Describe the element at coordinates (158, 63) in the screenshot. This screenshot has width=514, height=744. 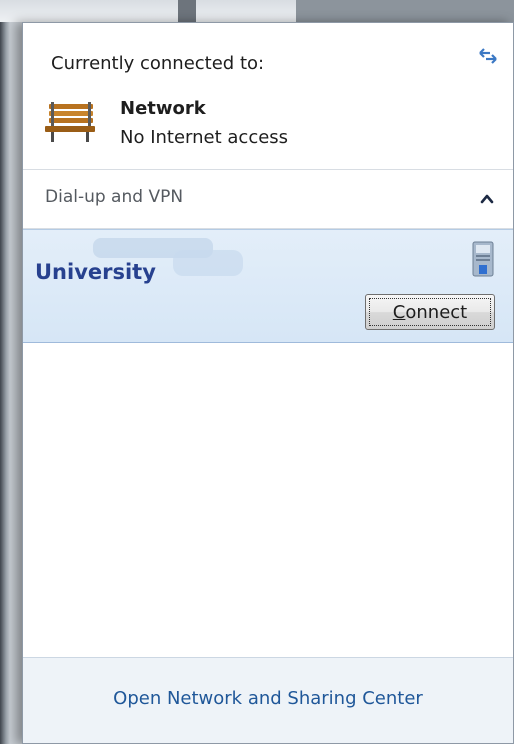
I see `connected-title: Currently connected to:` at that location.